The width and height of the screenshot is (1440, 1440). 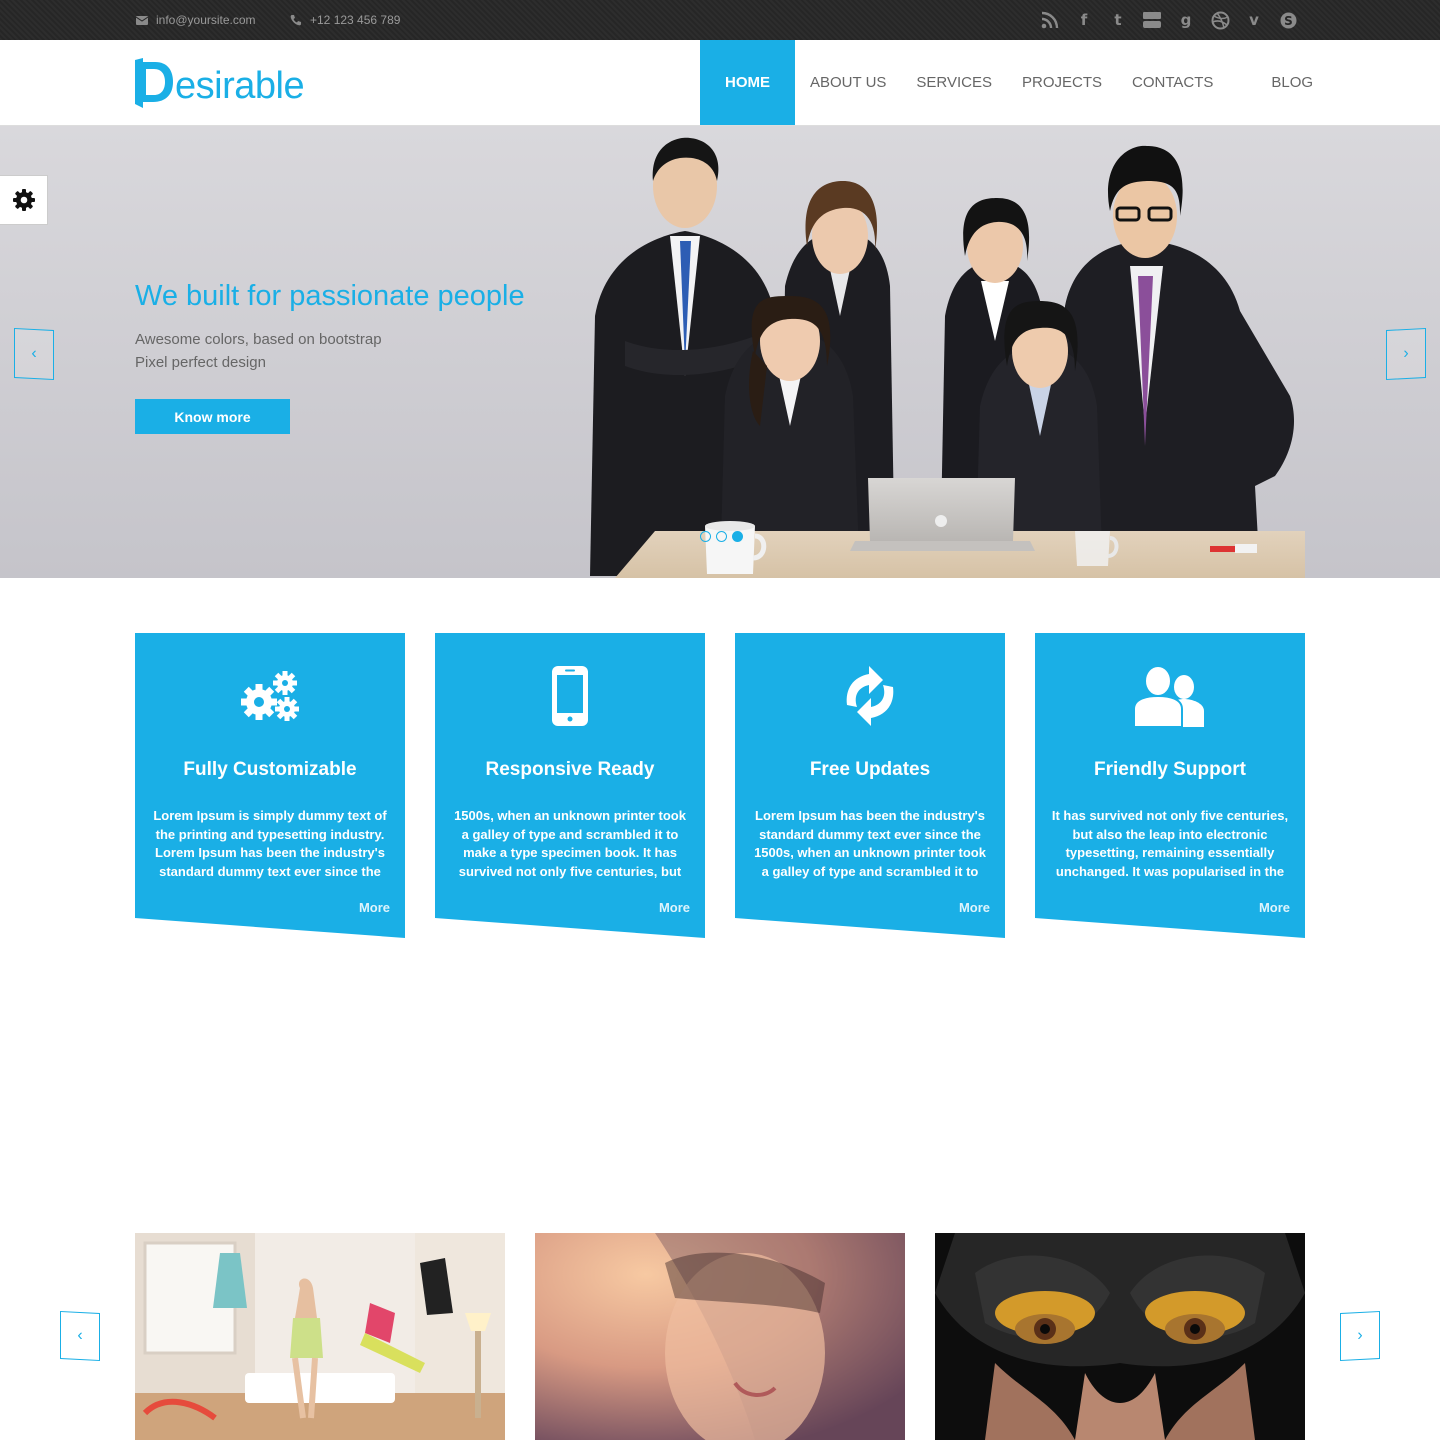 What do you see at coordinates (1169, 20) in the screenshot?
I see `social-links: f t g v S` at bounding box center [1169, 20].